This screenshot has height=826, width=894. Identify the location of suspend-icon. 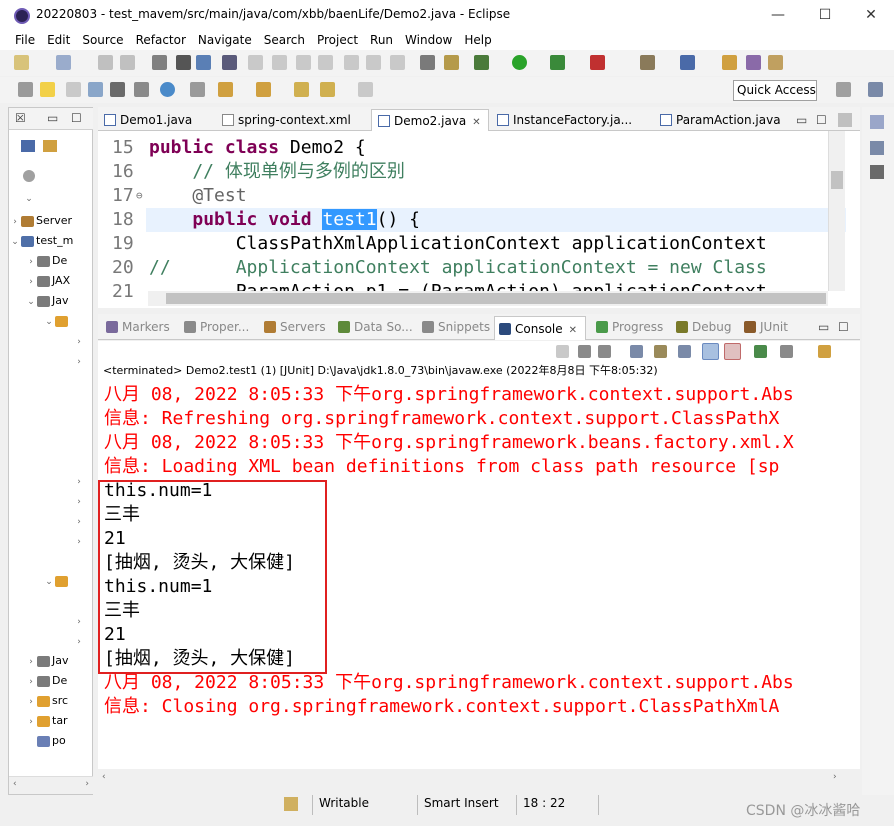
(279, 62).